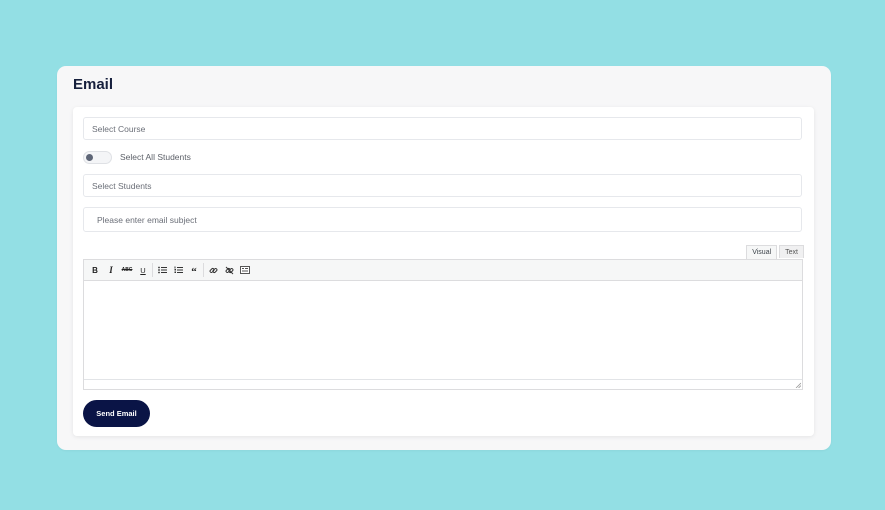 This screenshot has width=885, height=510. Describe the element at coordinates (442, 219) in the screenshot. I see `email-subject-input: Please enter email subject` at that location.